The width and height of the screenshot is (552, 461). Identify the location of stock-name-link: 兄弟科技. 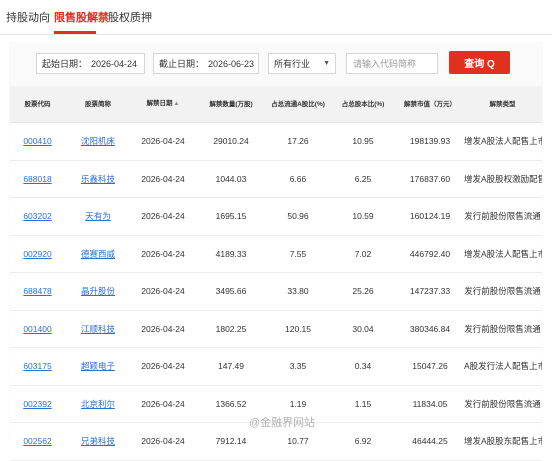
(98, 441).